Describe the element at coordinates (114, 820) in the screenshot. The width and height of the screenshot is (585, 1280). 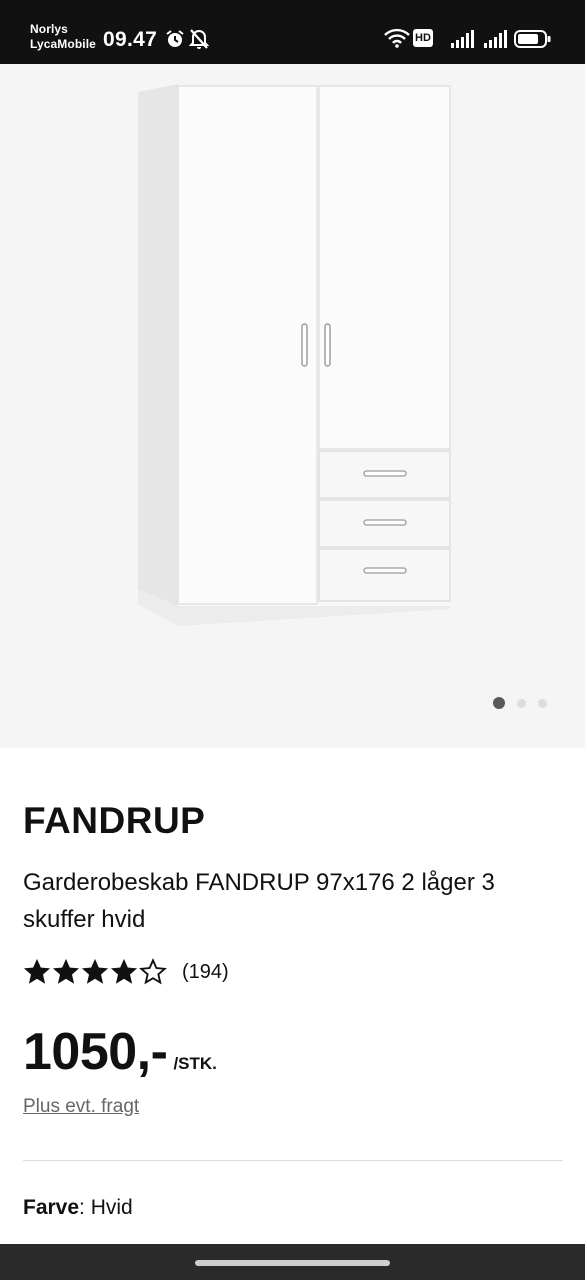
I see `product-brand: FANDRUP` at that location.